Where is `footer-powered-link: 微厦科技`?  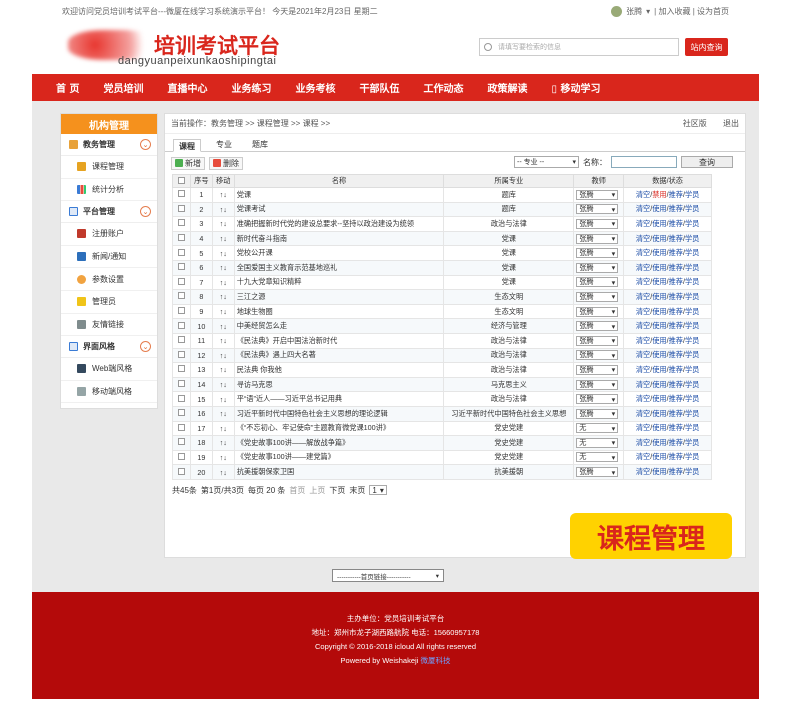 footer-powered-link: 微厦科技 is located at coordinates (435, 660).